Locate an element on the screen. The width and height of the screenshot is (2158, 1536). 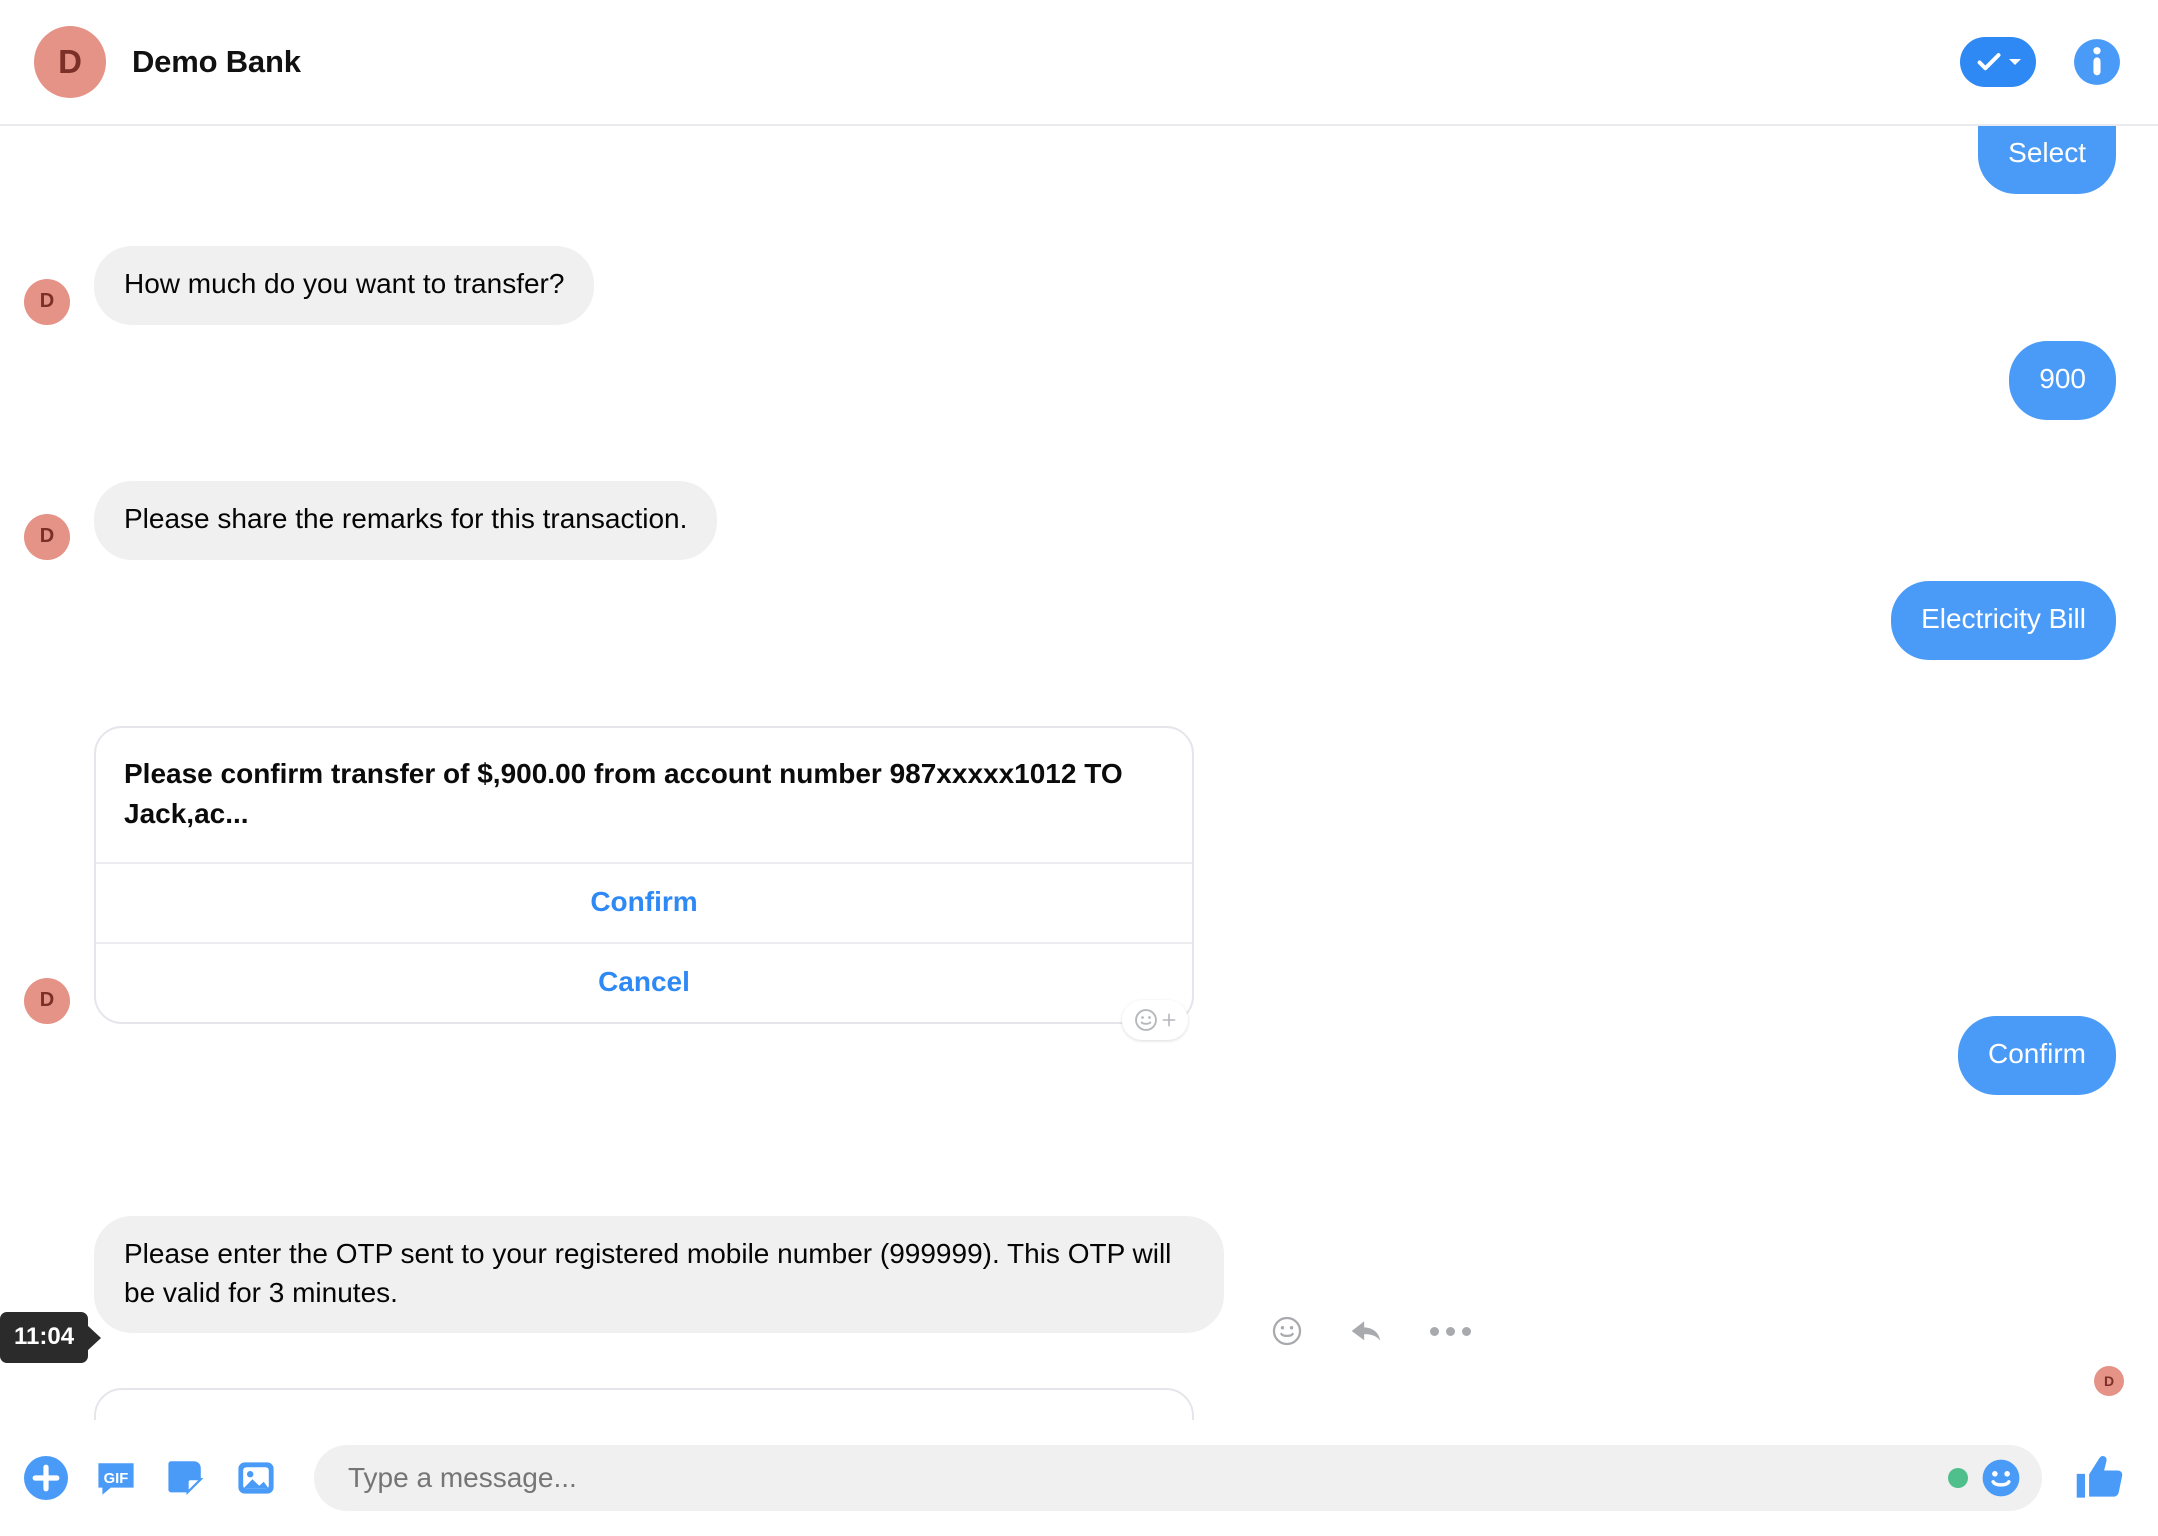
photo-icon is located at coordinates (256, 1478).